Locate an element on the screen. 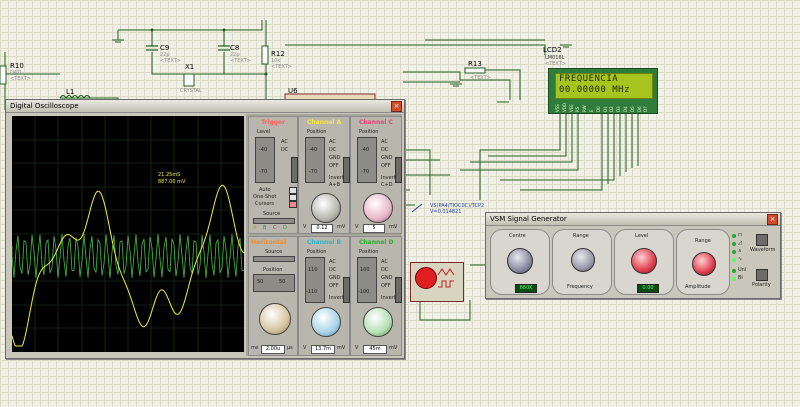 Image resolution: width=800 pixels, height=407 pixels. channel-d-volts-knob is located at coordinates (378, 322).